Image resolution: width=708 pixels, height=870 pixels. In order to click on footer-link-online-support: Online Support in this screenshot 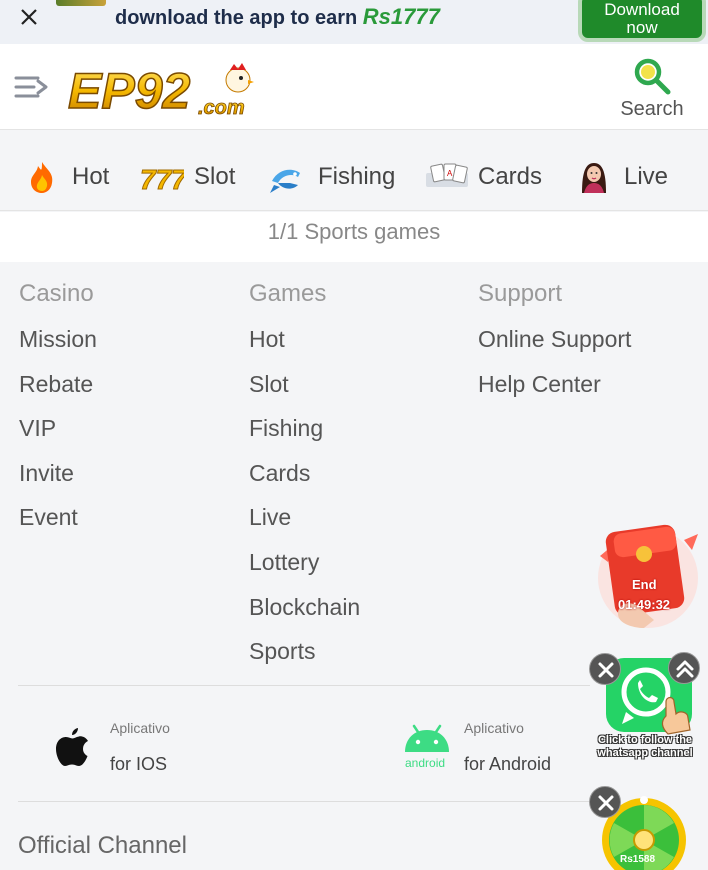, I will do `click(554, 346)`.